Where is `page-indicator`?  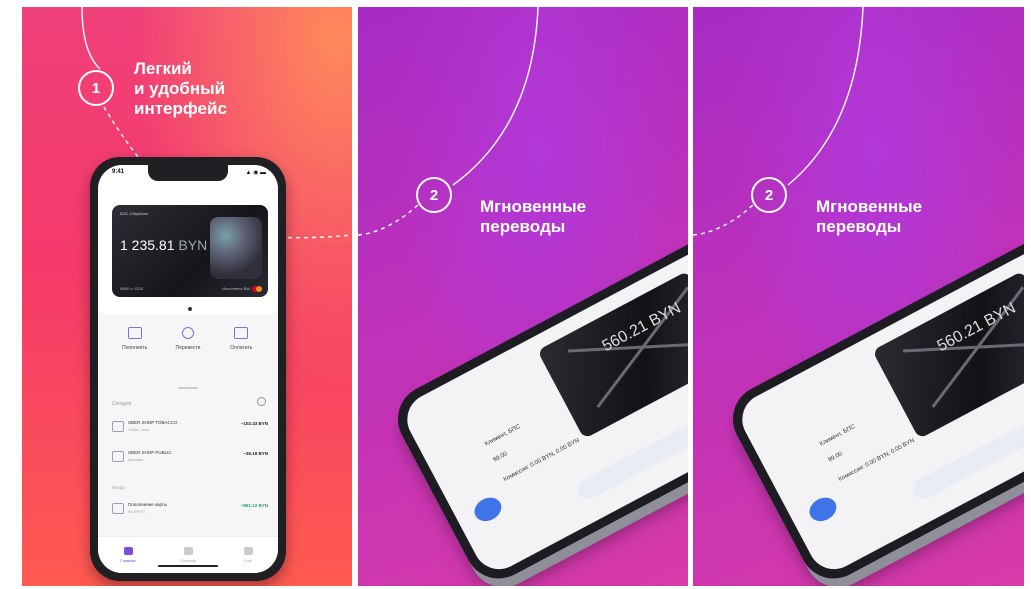 page-indicator is located at coordinates (190, 309).